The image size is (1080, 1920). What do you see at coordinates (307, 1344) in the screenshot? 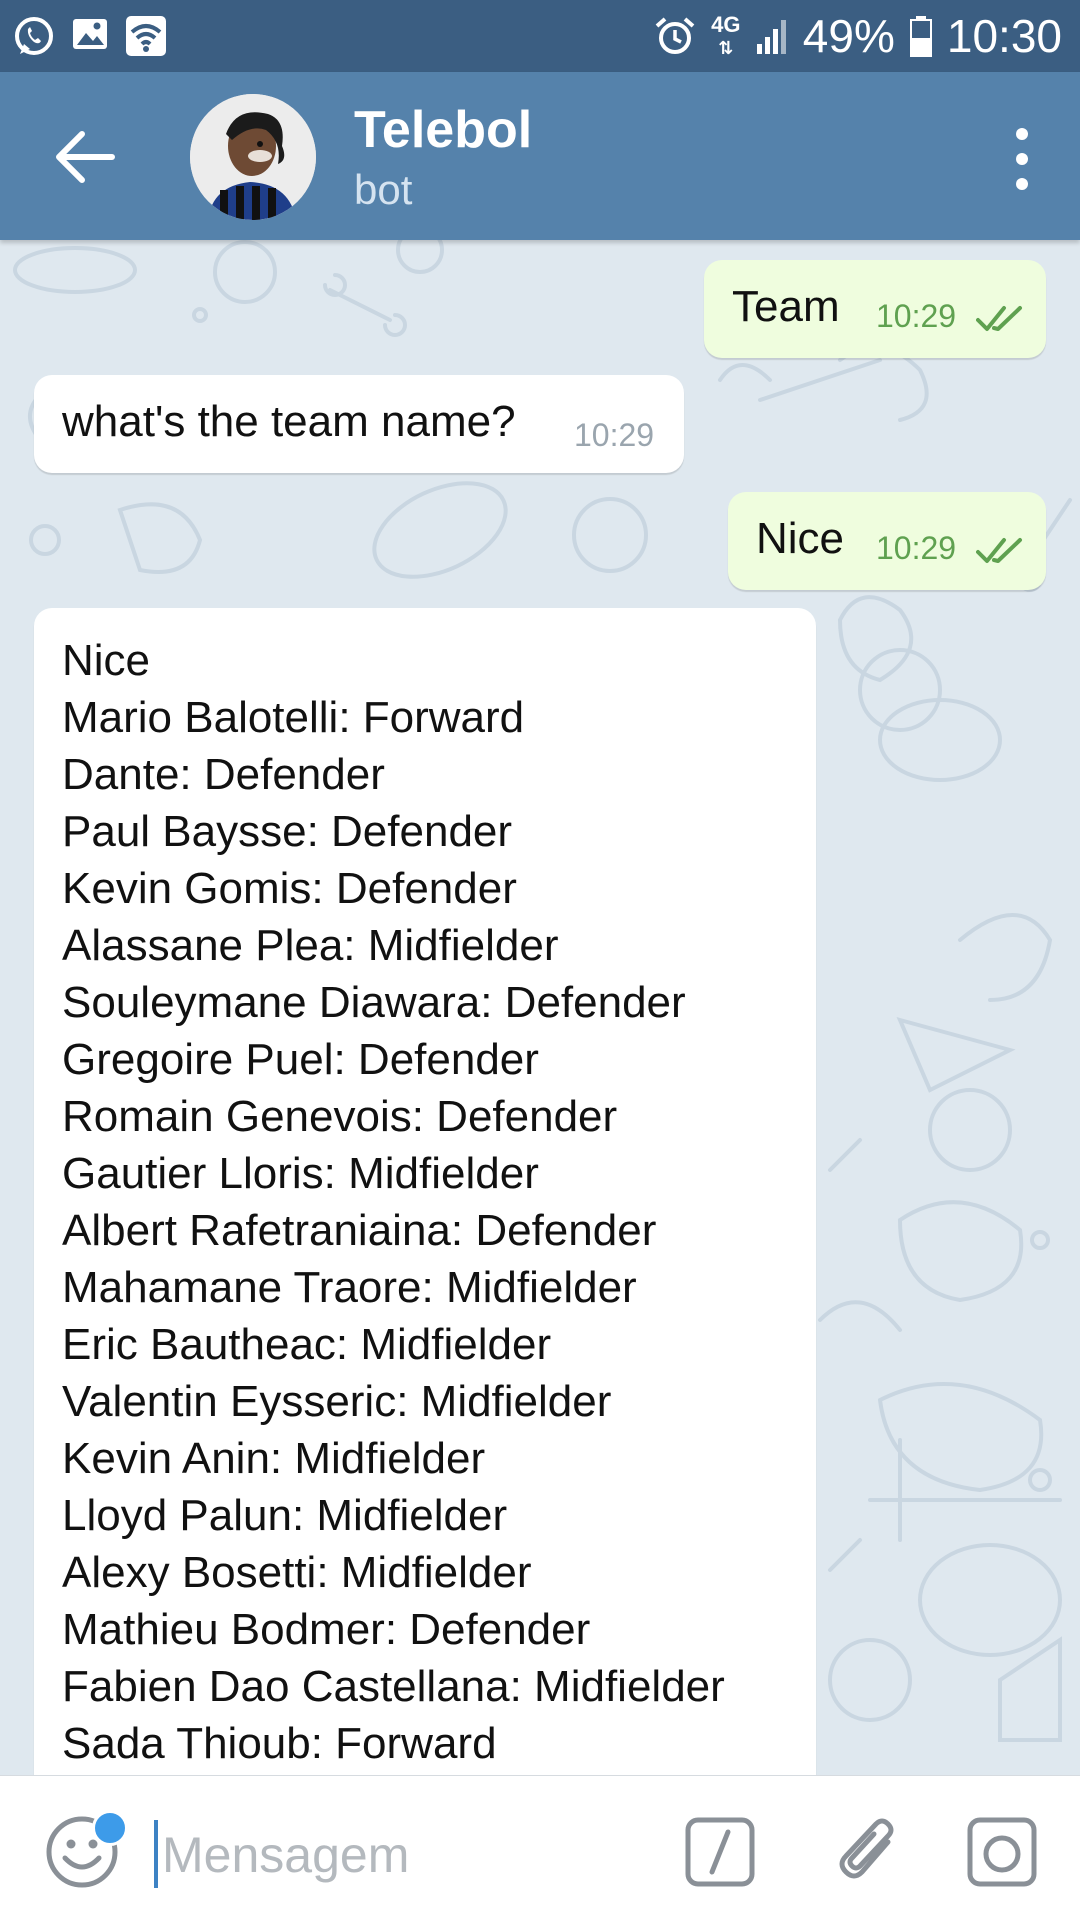
I see `roster-line: Eric Bautheac: Midfielder` at bounding box center [307, 1344].